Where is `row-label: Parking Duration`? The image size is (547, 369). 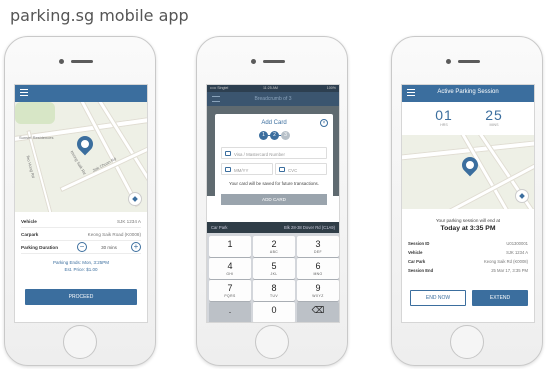
row-label: Parking Duration is located at coordinates (40, 247).